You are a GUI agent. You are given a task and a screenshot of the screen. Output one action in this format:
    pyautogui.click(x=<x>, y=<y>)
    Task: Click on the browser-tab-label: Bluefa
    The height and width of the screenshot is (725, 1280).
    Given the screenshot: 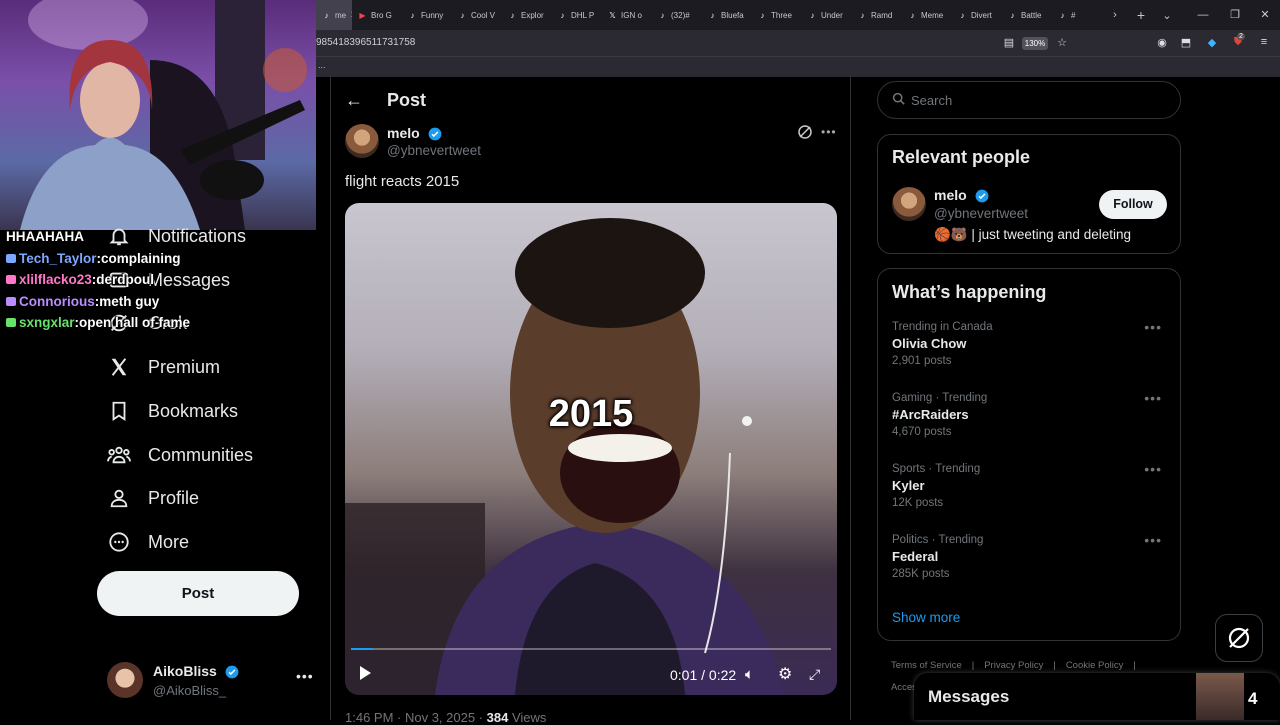 What is the action you would take?
    pyautogui.click(x=732, y=15)
    